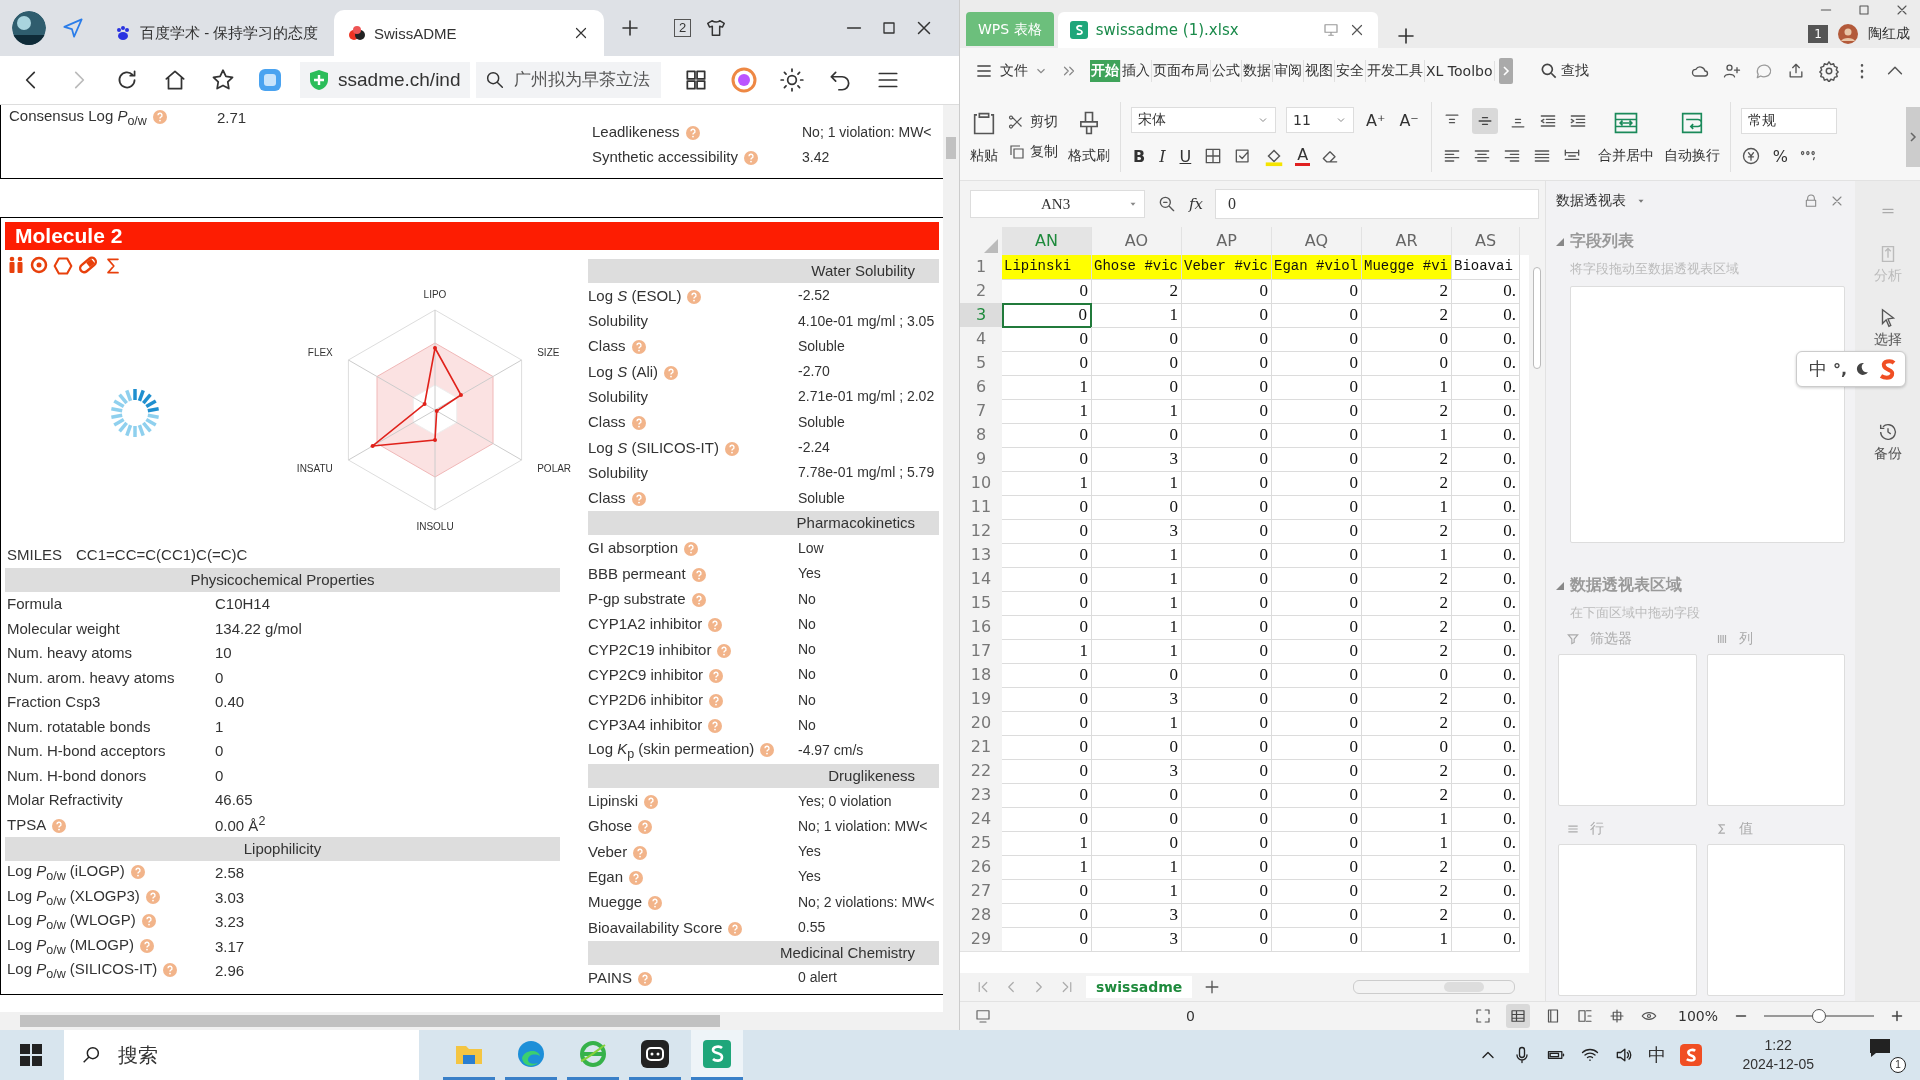  Describe the element at coordinates (981, 387) in the screenshot. I see `row-header: 6` at that location.